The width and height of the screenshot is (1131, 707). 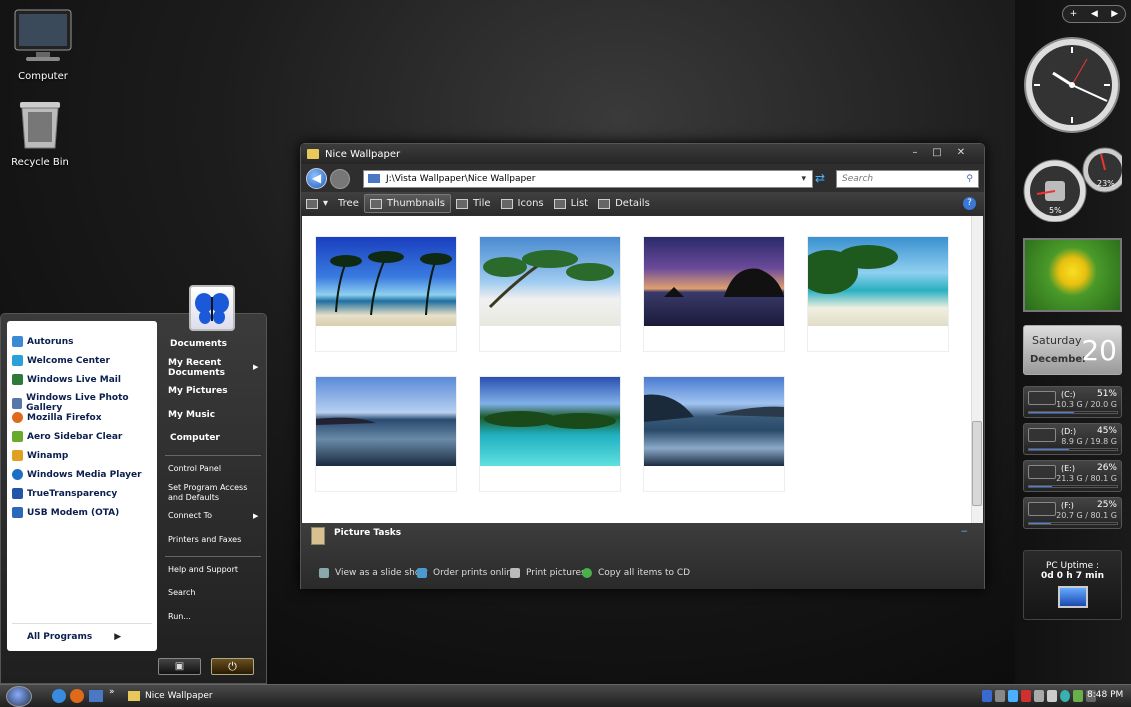 What do you see at coordinates (204, 539) in the screenshot?
I see `system-printers-faxes: Printers and Faxes` at bounding box center [204, 539].